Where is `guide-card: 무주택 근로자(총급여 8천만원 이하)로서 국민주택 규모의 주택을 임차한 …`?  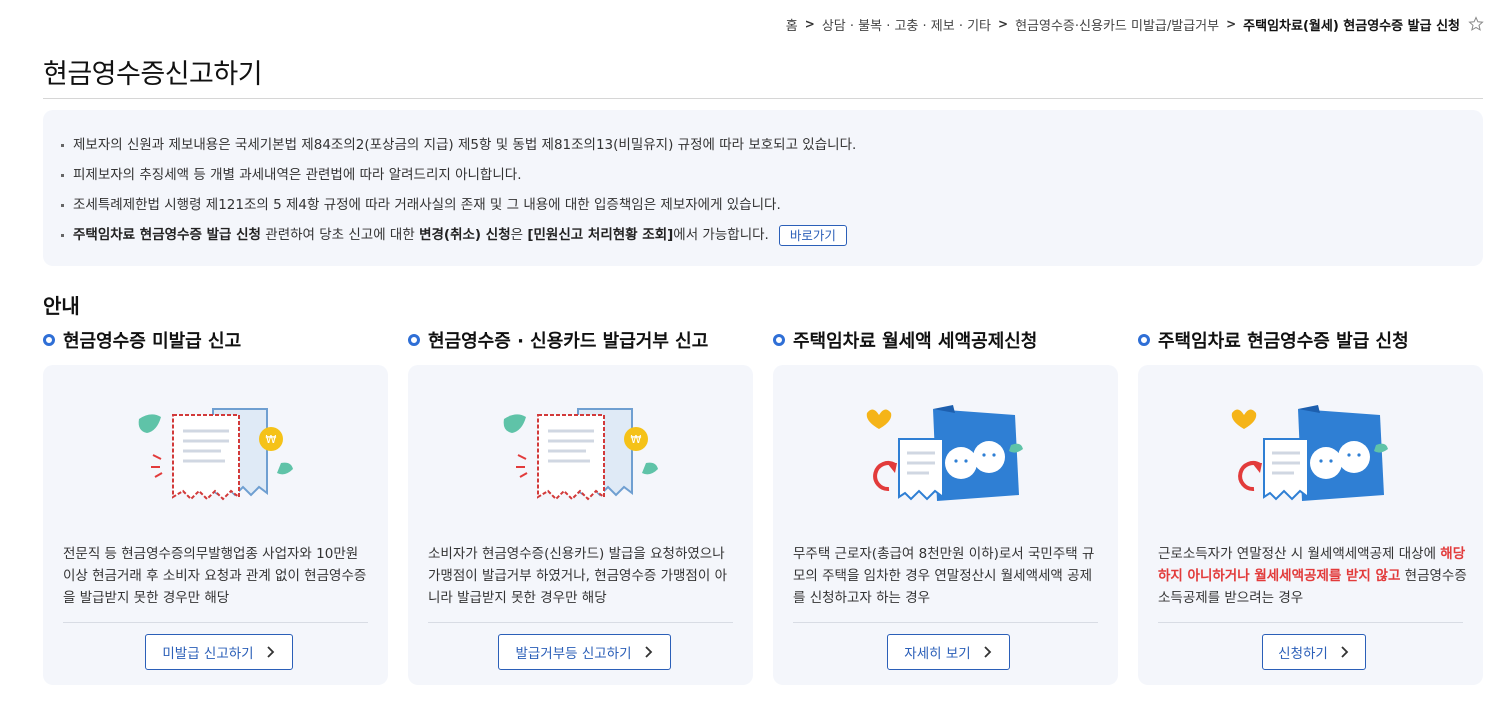 guide-card: 무주택 근로자(총급여 8천만원 이하)로서 국민주택 규모의 주택을 임차한 … is located at coordinates (945, 525).